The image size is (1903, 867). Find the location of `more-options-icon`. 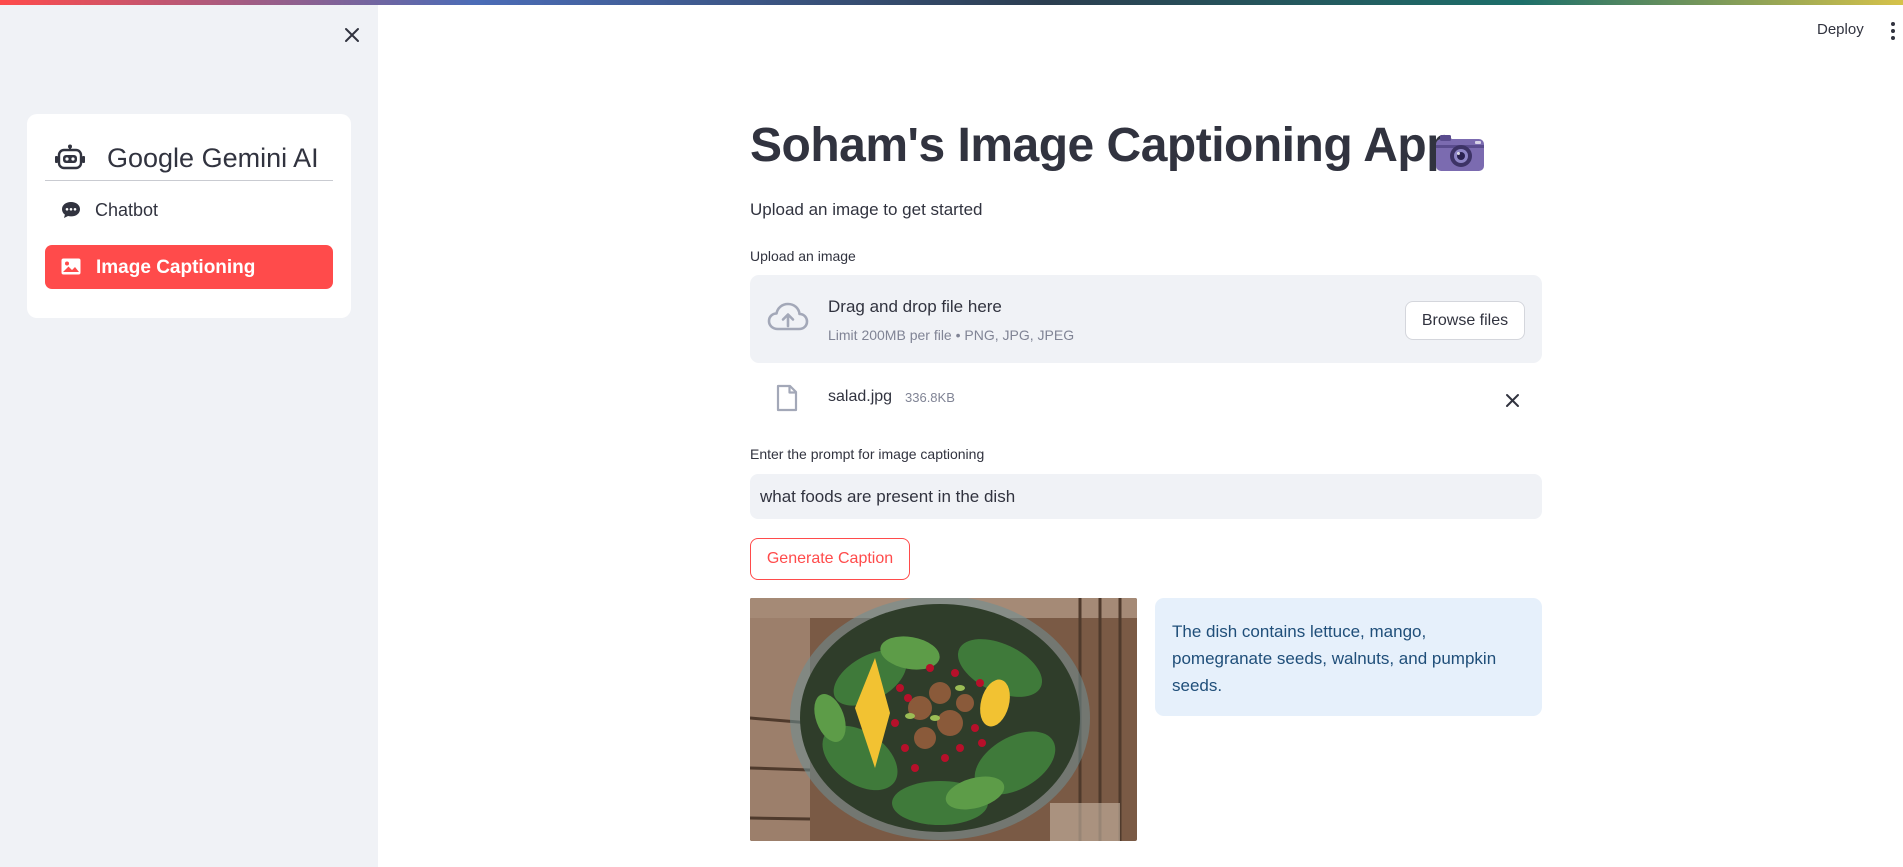

more-options-icon is located at coordinates (1893, 31).